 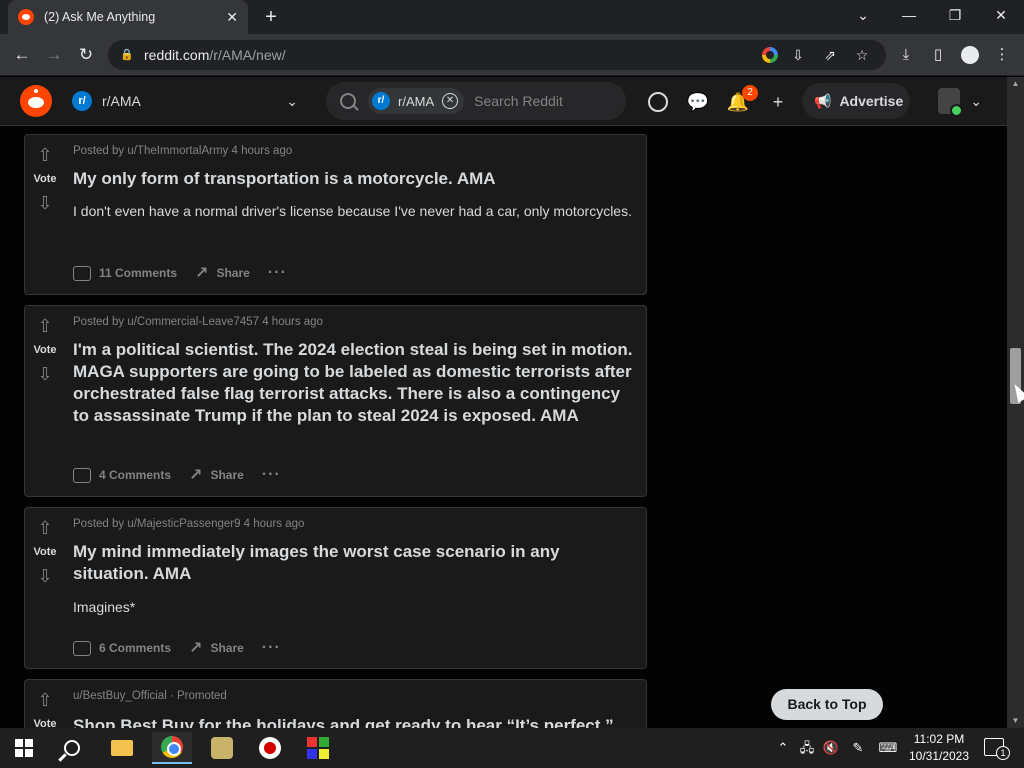 What do you see at coordinates (1001, 15) in the screenshot?
I see `close-window-button: ✕` at bounding box center [1001, 15].